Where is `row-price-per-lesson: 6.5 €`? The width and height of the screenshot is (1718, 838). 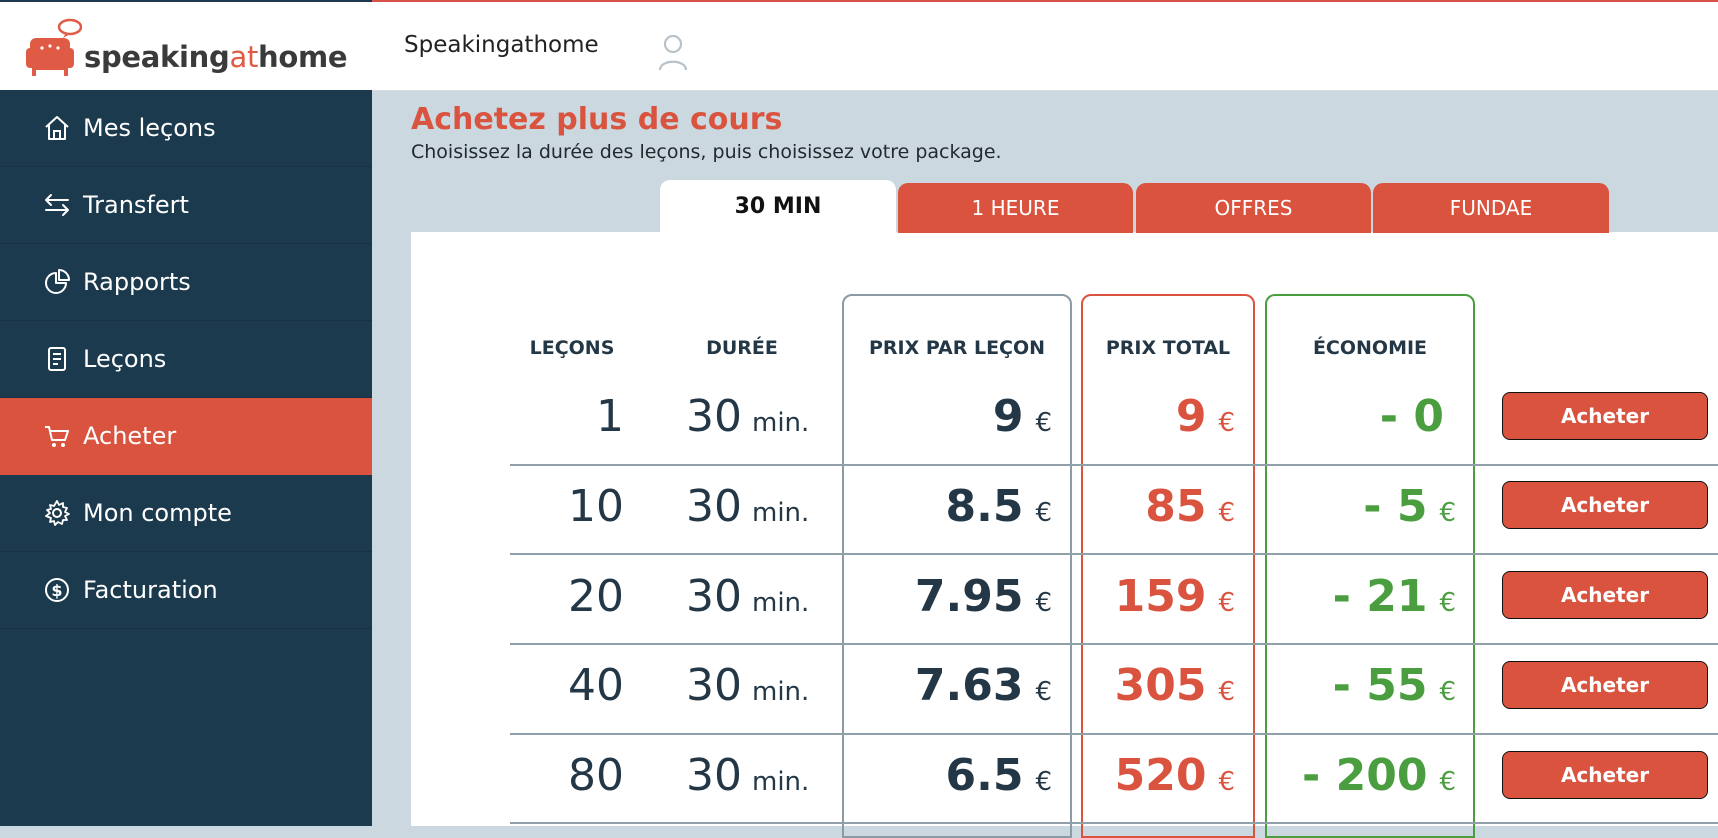
row-price-per-lesson: 6.5 € is located at coordinates (999, 775).